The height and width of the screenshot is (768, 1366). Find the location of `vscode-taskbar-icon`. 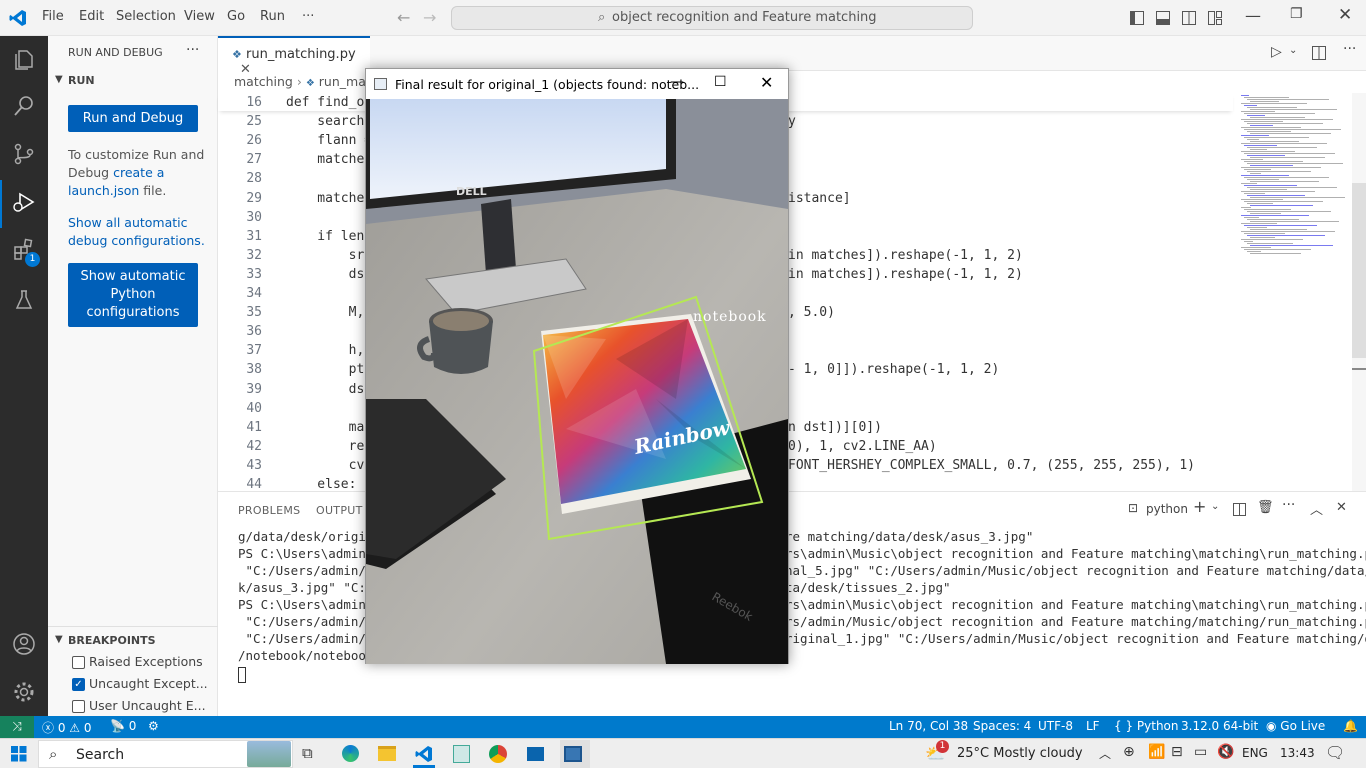

vscode-taskbar-icon is located at coordinates (424, 754).